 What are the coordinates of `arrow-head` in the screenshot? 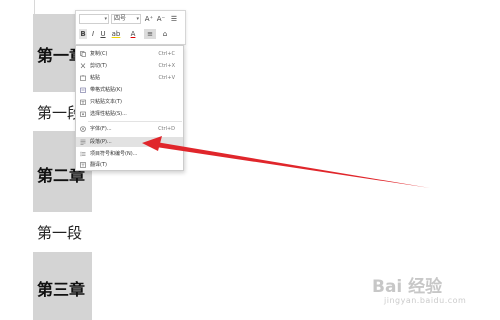 It's located at (152, 143).